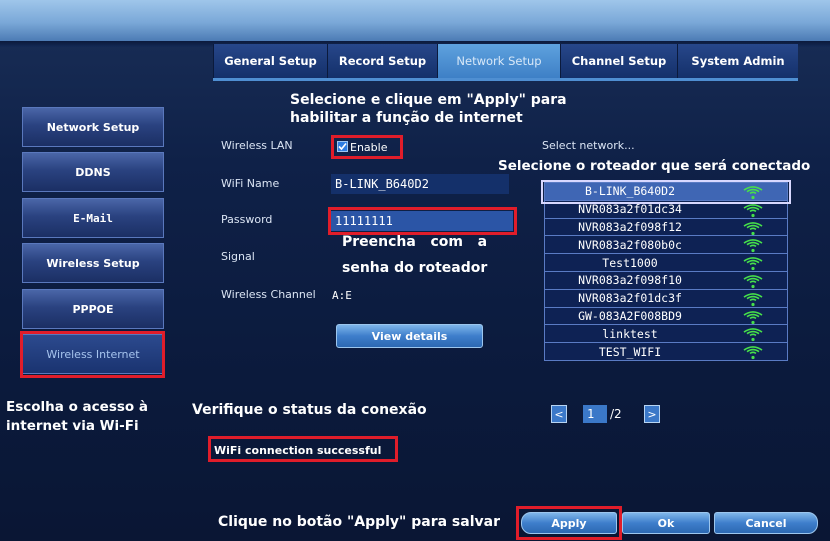 The height and width of the screenshot is (541, 830). Describe the element at coordinates (654, 166) in the screenshot. I see `select-router-hint: Selecione o roteador que será conectado` at that location.